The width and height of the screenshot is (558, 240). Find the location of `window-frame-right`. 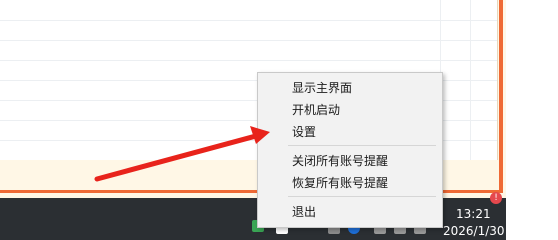

window-frame-right is located at coordinates (501, 96).